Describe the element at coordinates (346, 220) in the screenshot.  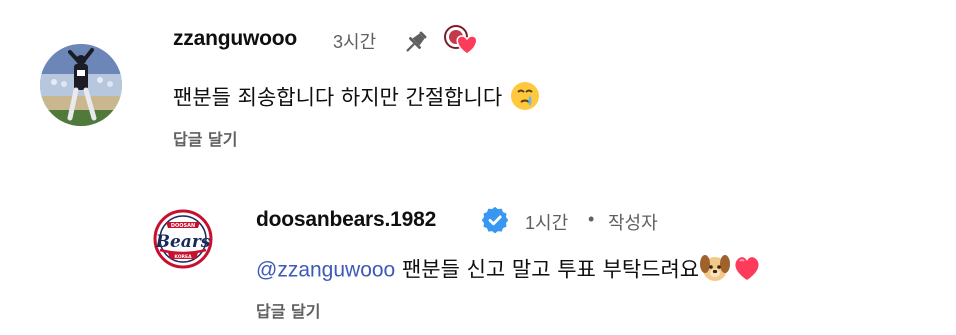
I see `reply-author: doosanbears.1982` at that location.